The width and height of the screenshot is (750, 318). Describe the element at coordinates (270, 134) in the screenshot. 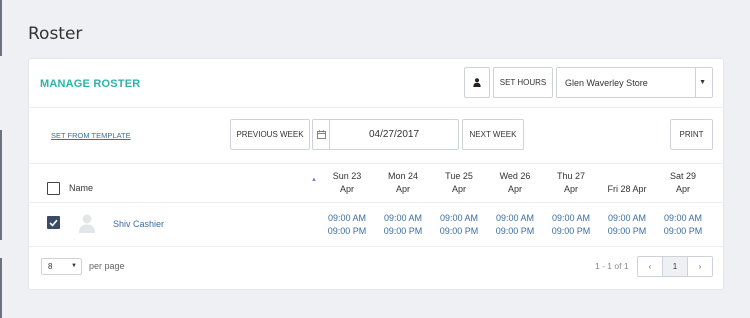

I see `previous-week-button: PREVIOUS WEEK` at that location.